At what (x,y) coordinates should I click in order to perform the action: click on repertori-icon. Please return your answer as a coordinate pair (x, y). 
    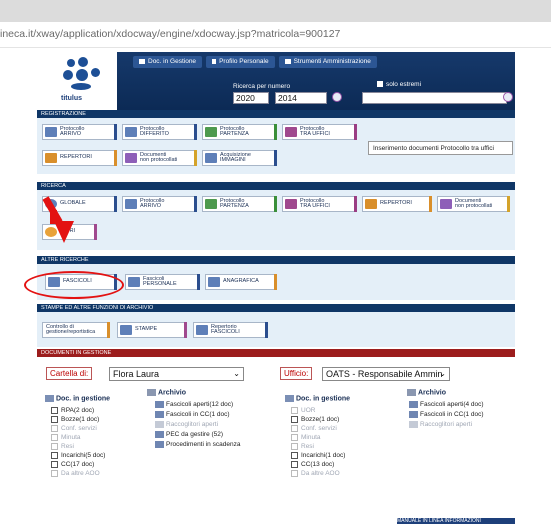
    Looking at the image, I should click on (371, 204).